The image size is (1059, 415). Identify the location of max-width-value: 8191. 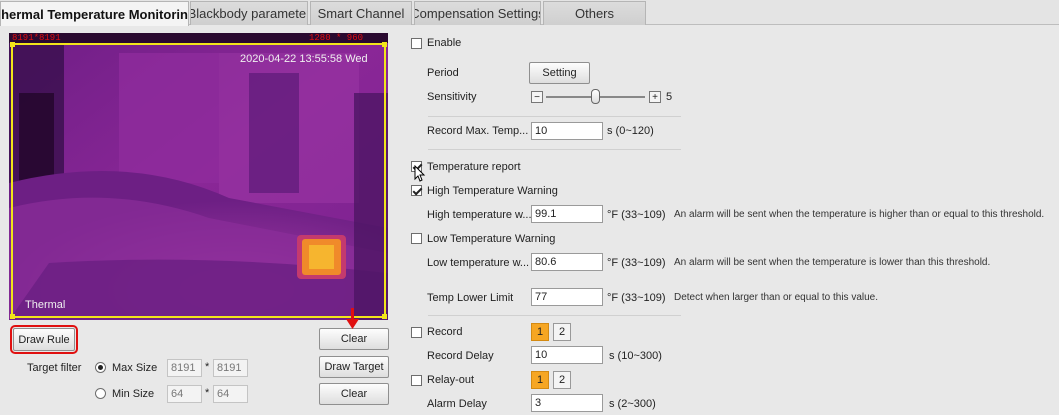
(183, 368).